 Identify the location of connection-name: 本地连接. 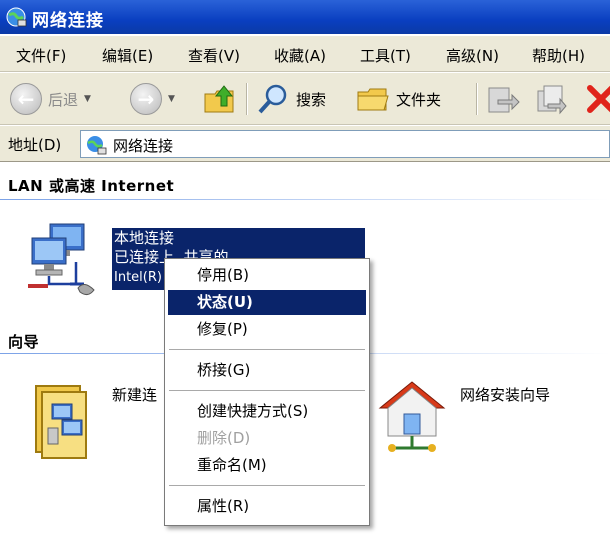
(144, 238).